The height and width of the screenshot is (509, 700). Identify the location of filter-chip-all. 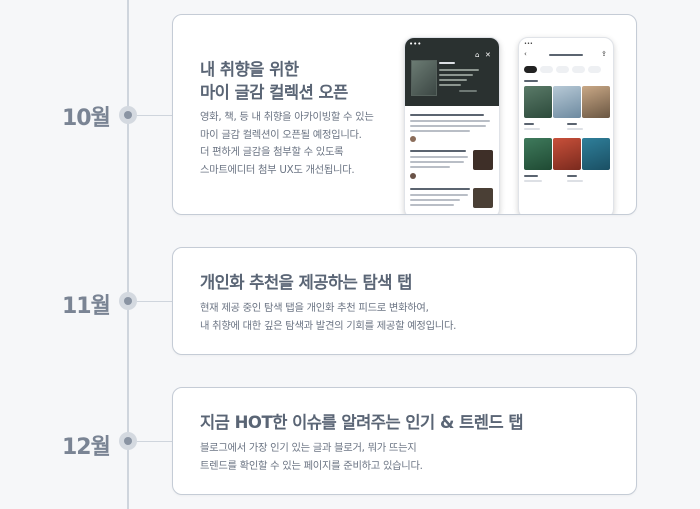
(530, 69).